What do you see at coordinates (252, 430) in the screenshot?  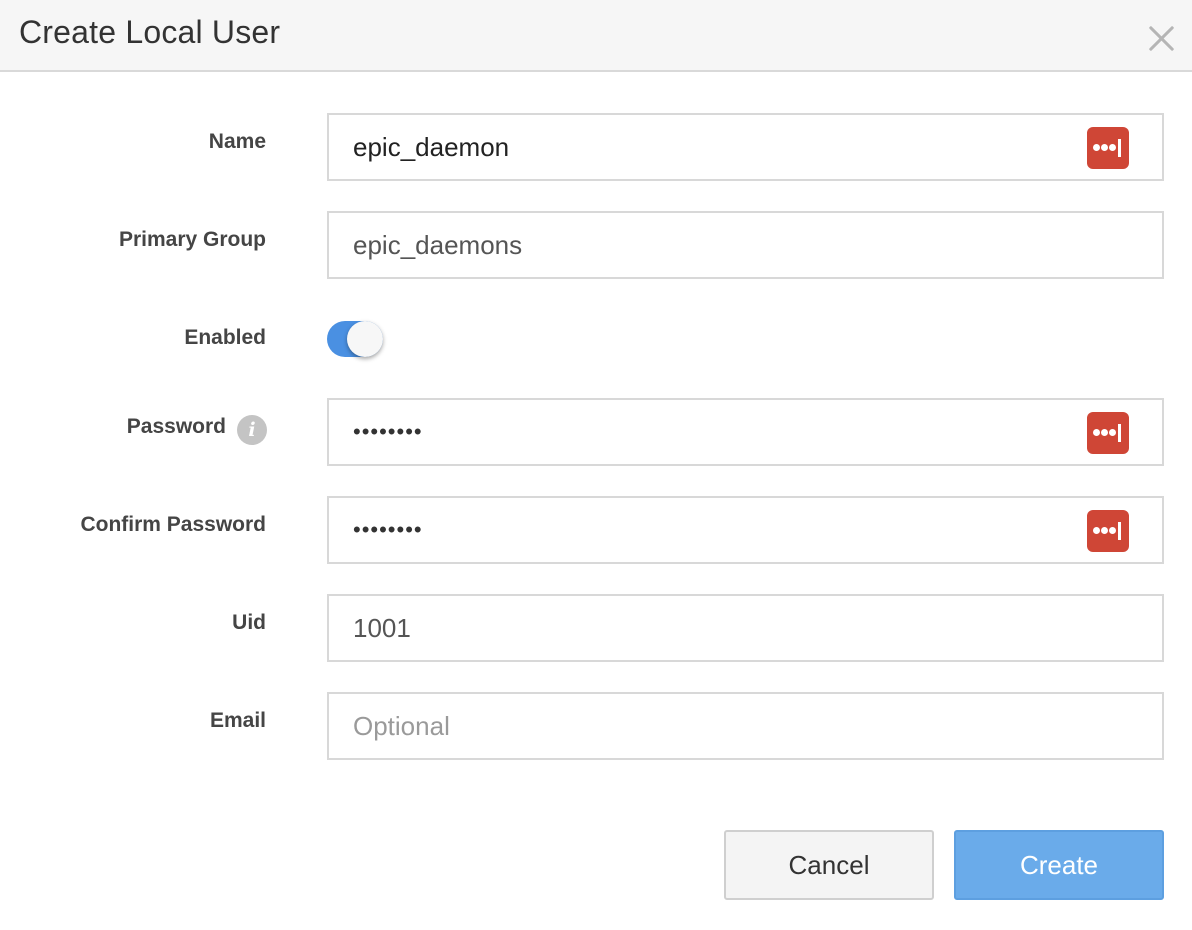 I see `info-icon: i` at bounding box center [252, 430].